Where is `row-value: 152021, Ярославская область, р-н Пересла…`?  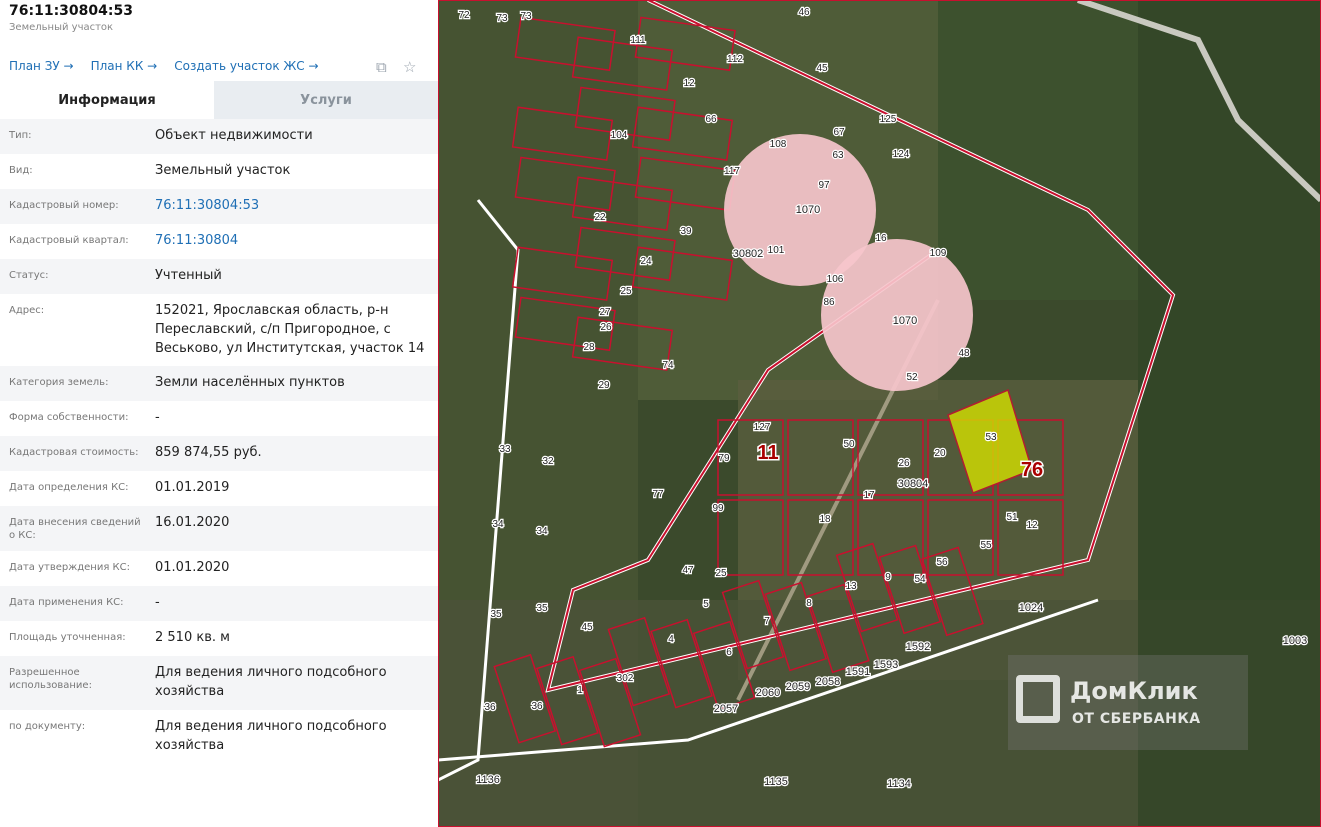 row-value: 152021, Ярославская область, р-н Пересла… is located at coordinates (290, 329).